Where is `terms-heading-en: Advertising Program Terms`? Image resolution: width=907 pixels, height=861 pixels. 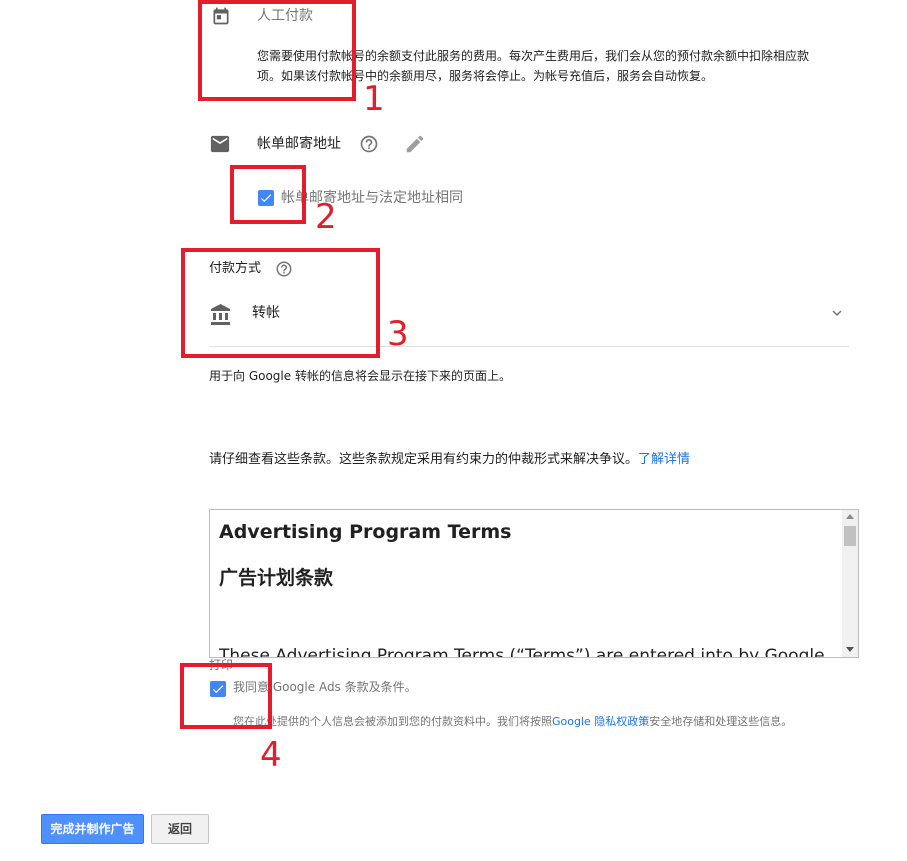
terms-heading-en: Advertising Program Terms is located at coordinates (365, 532).